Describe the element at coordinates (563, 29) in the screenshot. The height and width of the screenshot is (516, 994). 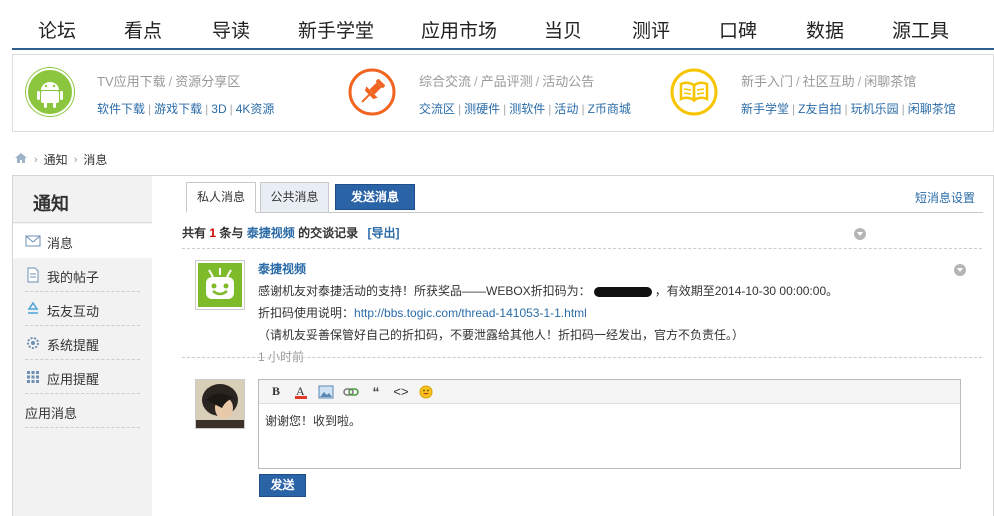
I see `nav-item-dangbei: 当贝` at that location.